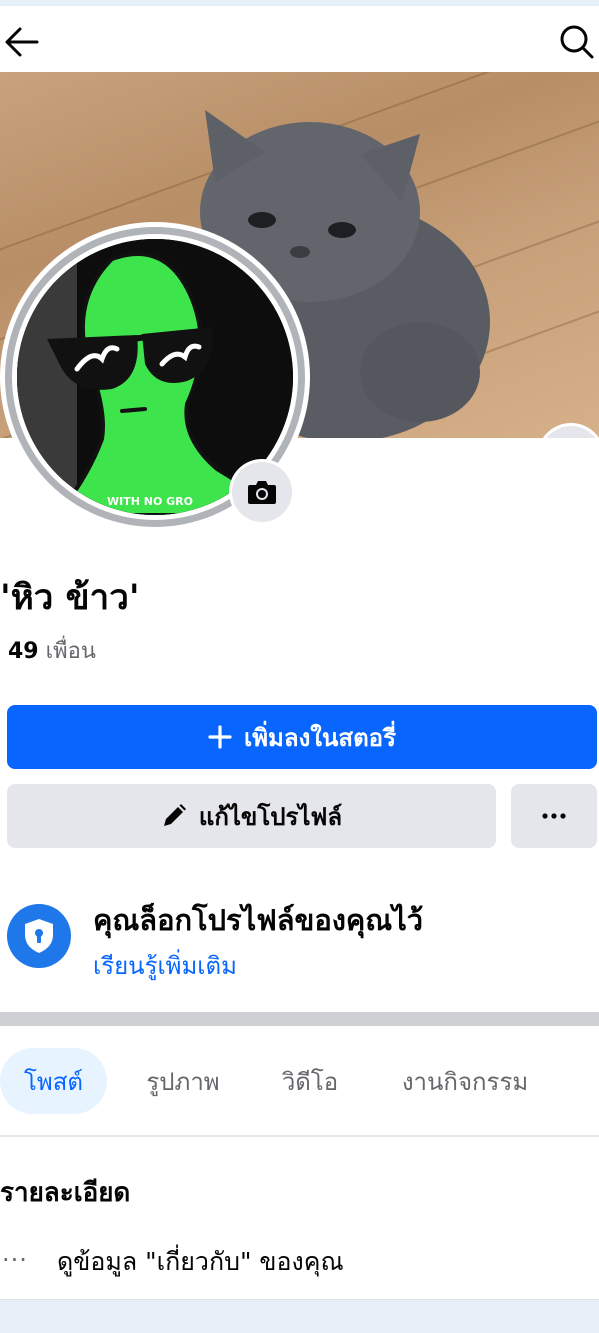 Image resolution: width=599 pixels, height=1333 pixels. I want to click on tab-events-label: งานกิจกรรม, so click(465, 1081).